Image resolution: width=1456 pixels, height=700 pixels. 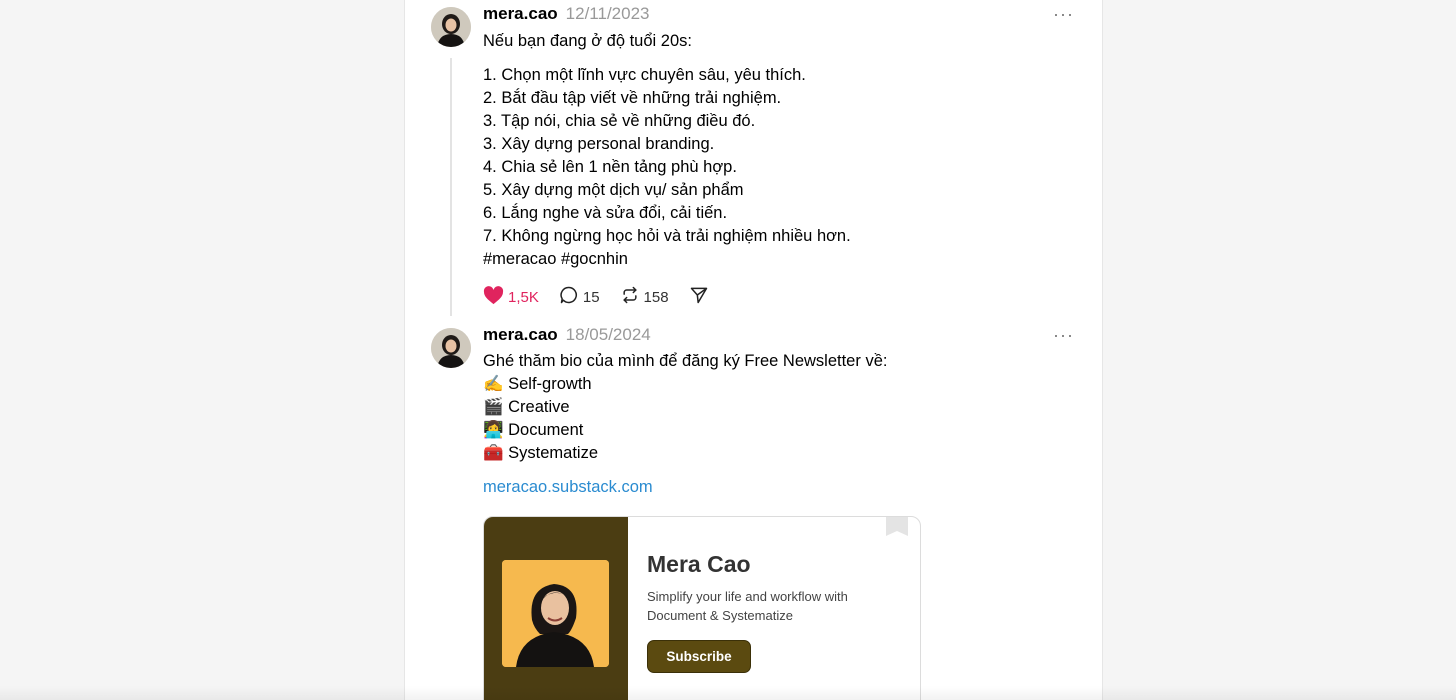 What do you see at coordinates (533, 430) in the screenshot?
I see `post-text-line: 👩‍💻 Document` at bounding box center [533, 430].